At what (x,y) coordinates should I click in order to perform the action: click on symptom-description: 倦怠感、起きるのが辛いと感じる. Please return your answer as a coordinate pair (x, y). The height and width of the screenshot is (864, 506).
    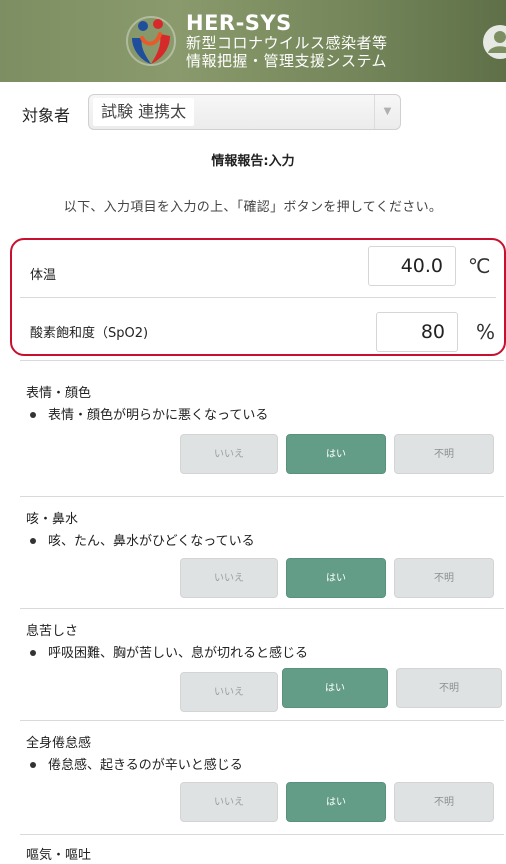
    Looking at the image, I should click on (136, 763).